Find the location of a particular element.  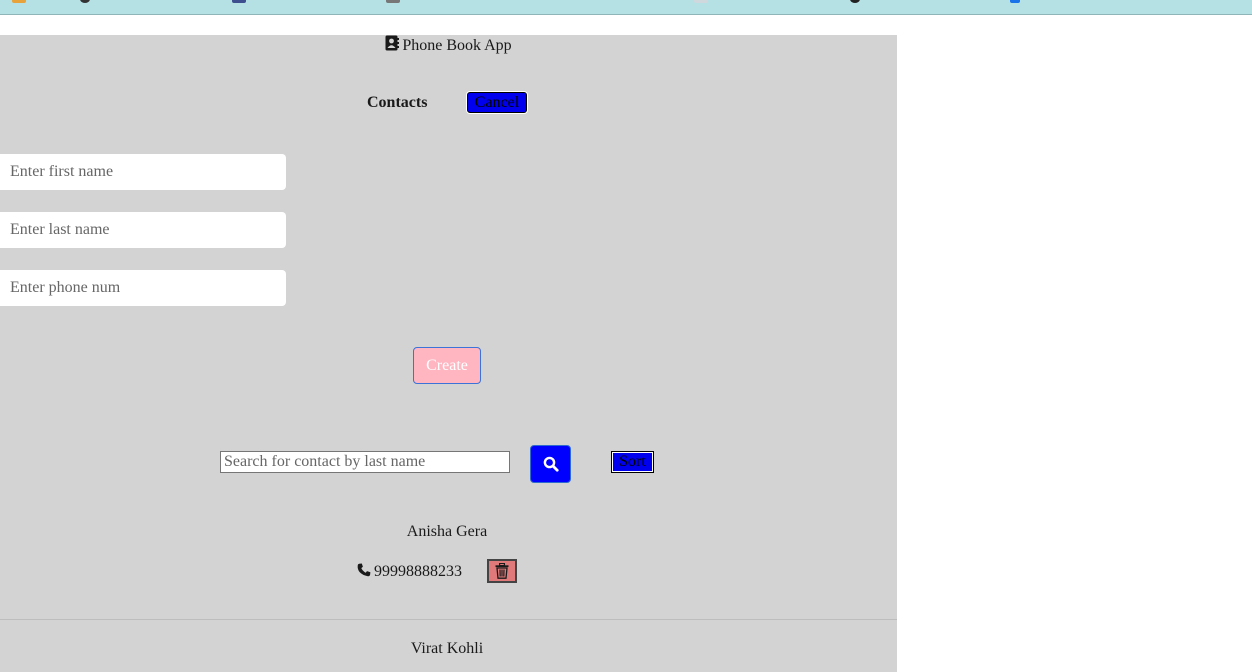

contact-divider is located at coordinates (448, 619).